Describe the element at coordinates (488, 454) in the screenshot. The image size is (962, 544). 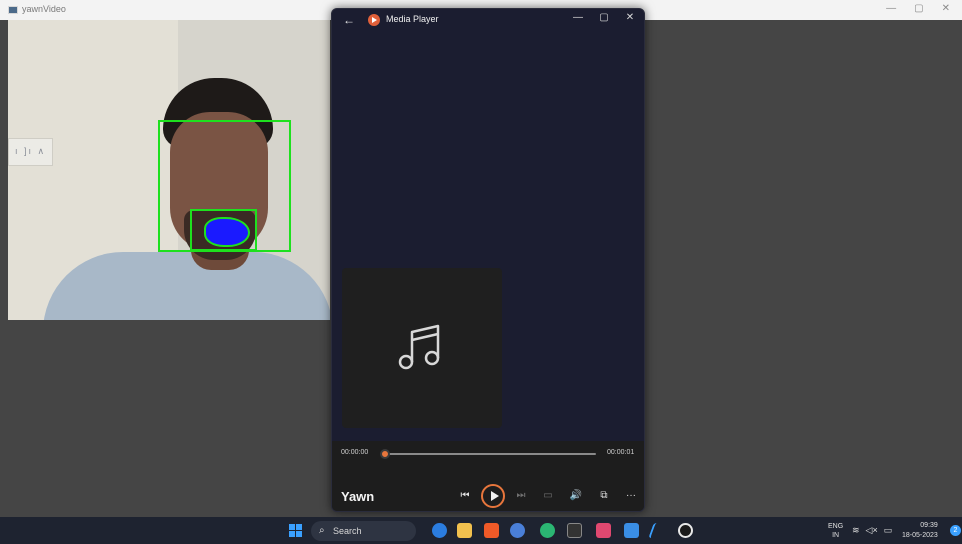
I see `seek-bar` at that location.